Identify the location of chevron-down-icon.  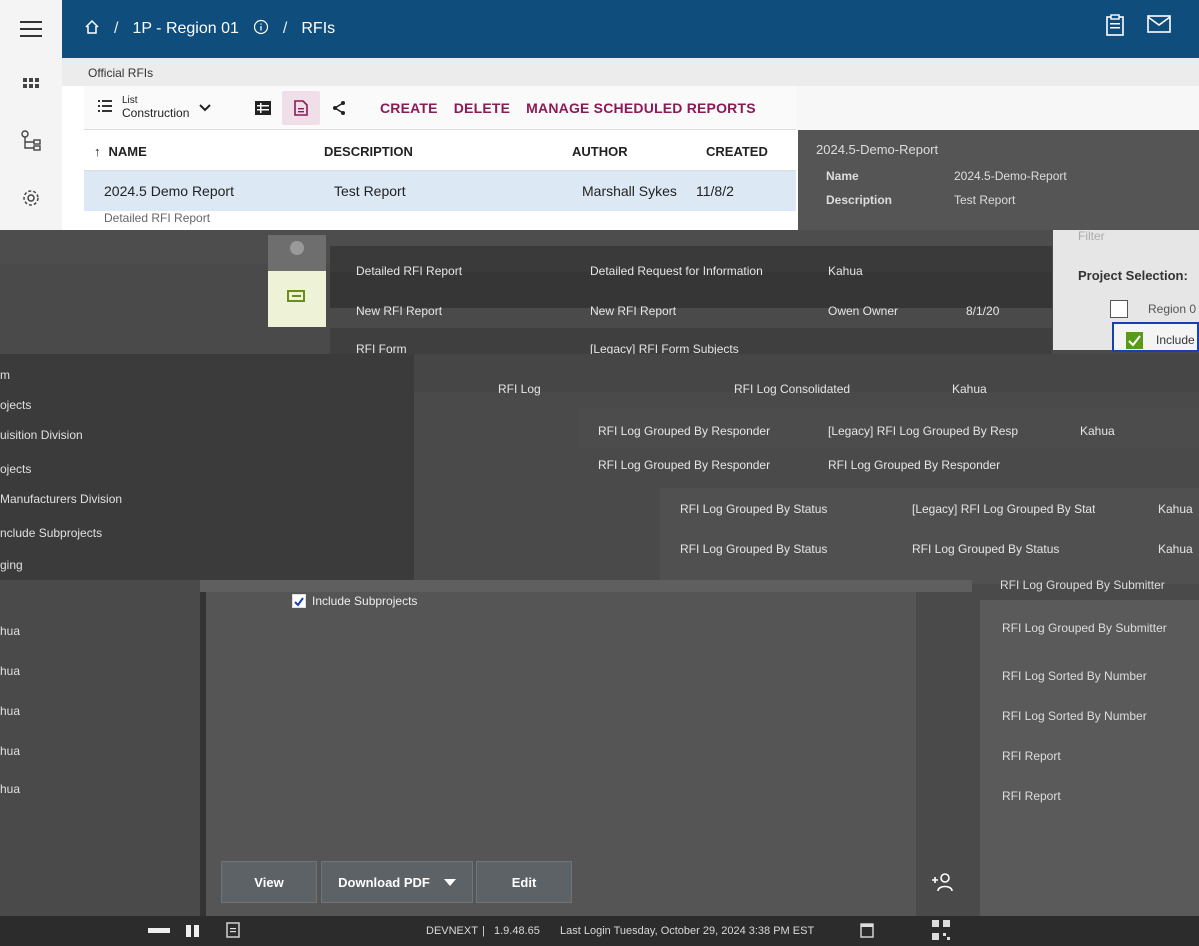
(205, 108).